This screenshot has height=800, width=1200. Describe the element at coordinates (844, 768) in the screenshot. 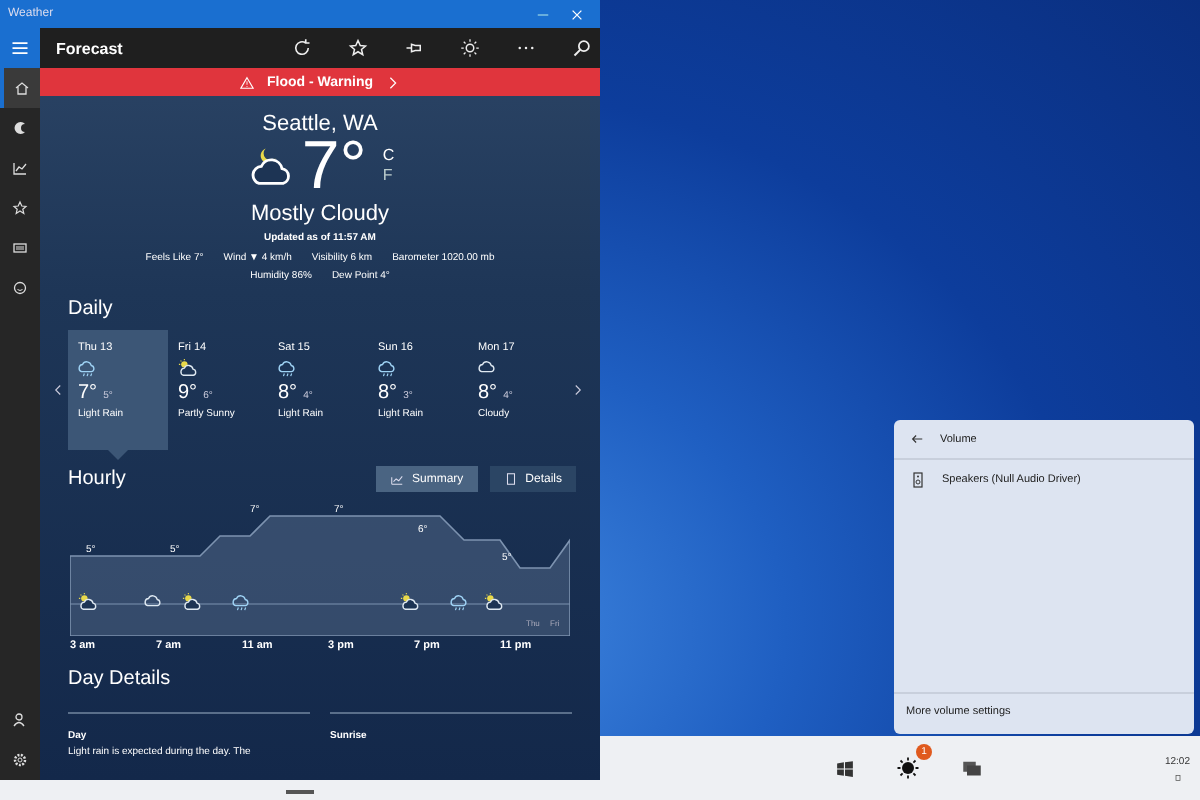

I see `windows-logo-icon` at that location.